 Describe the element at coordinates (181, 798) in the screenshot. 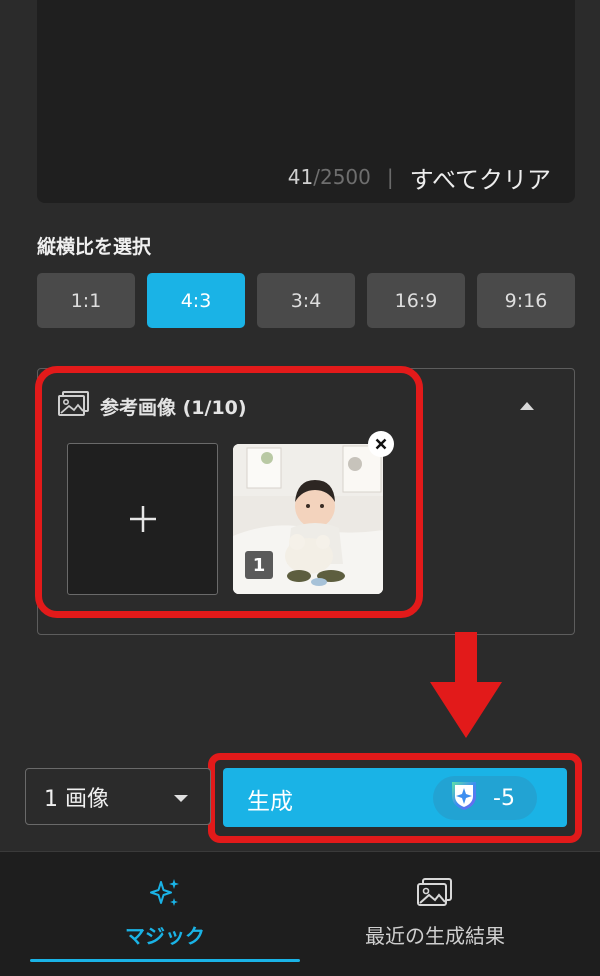

I see `chevron-down-icon` at that location.